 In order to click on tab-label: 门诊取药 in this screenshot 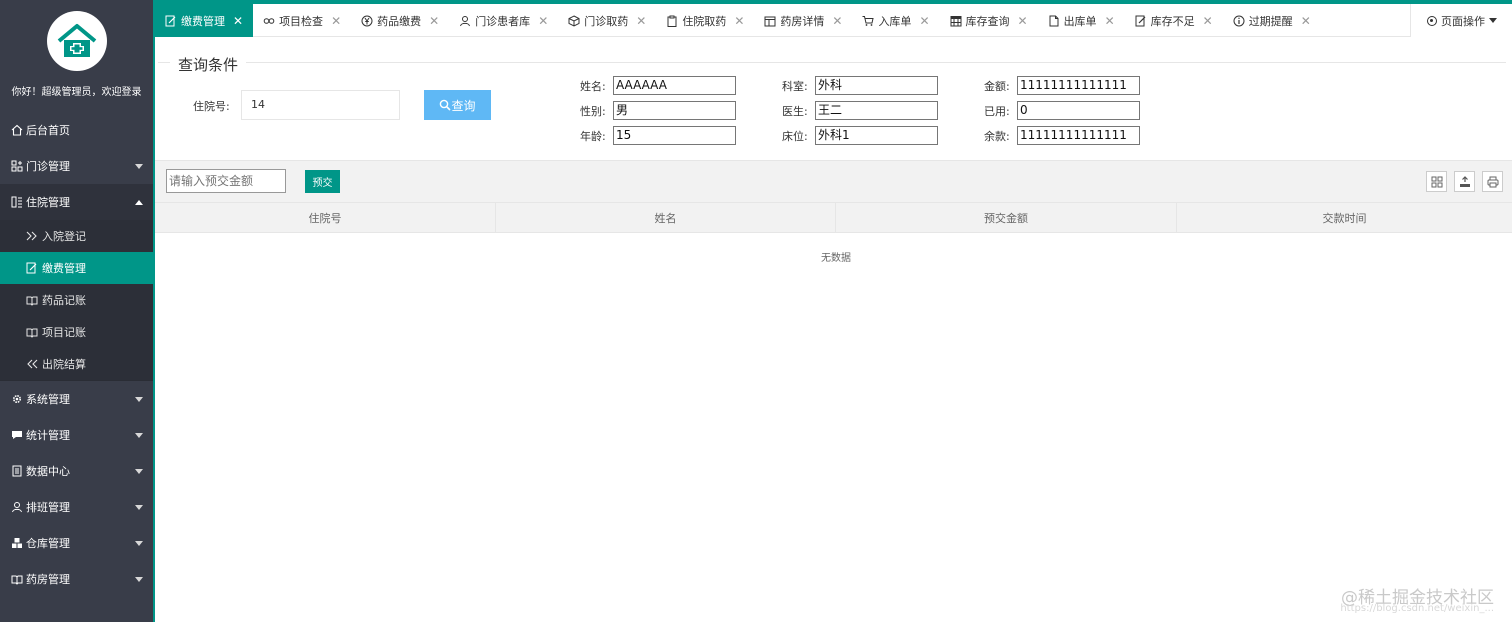, I will do `click(606, 21)`.